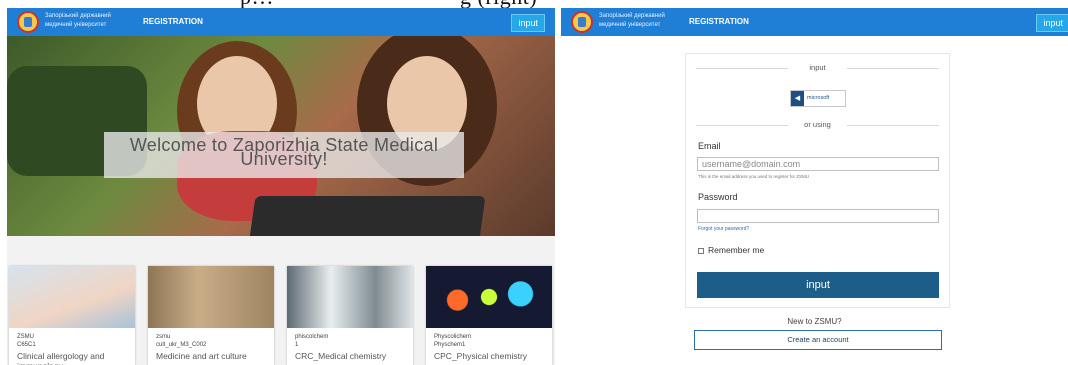 This screenshot has height=365, width=1068. I want to click on forgot-password-link: Forgot your password?, so click(723, 229).